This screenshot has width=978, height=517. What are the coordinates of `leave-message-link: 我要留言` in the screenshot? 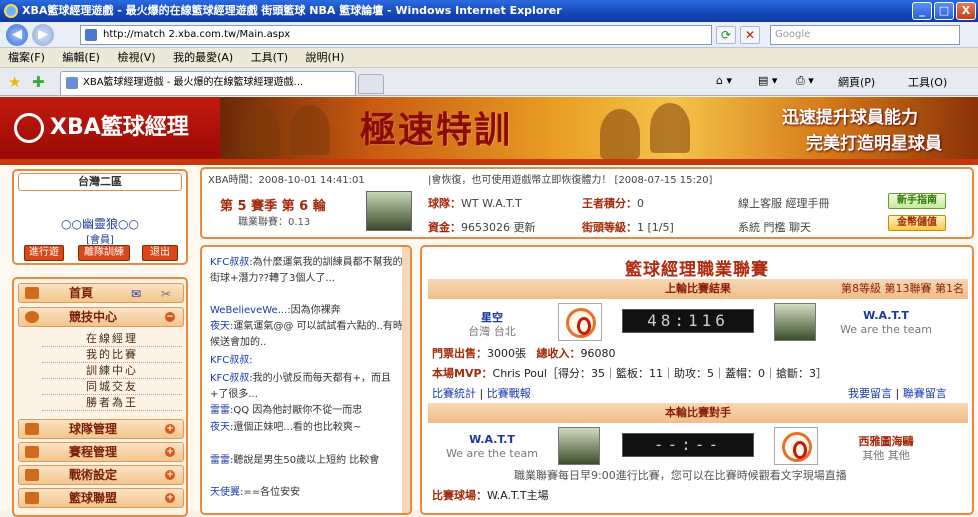 It's located at (870, 393).